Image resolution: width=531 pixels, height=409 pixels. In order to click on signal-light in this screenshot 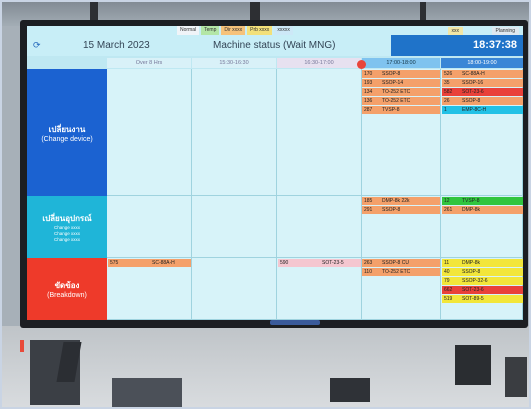, I will do `click(22, 346)`.